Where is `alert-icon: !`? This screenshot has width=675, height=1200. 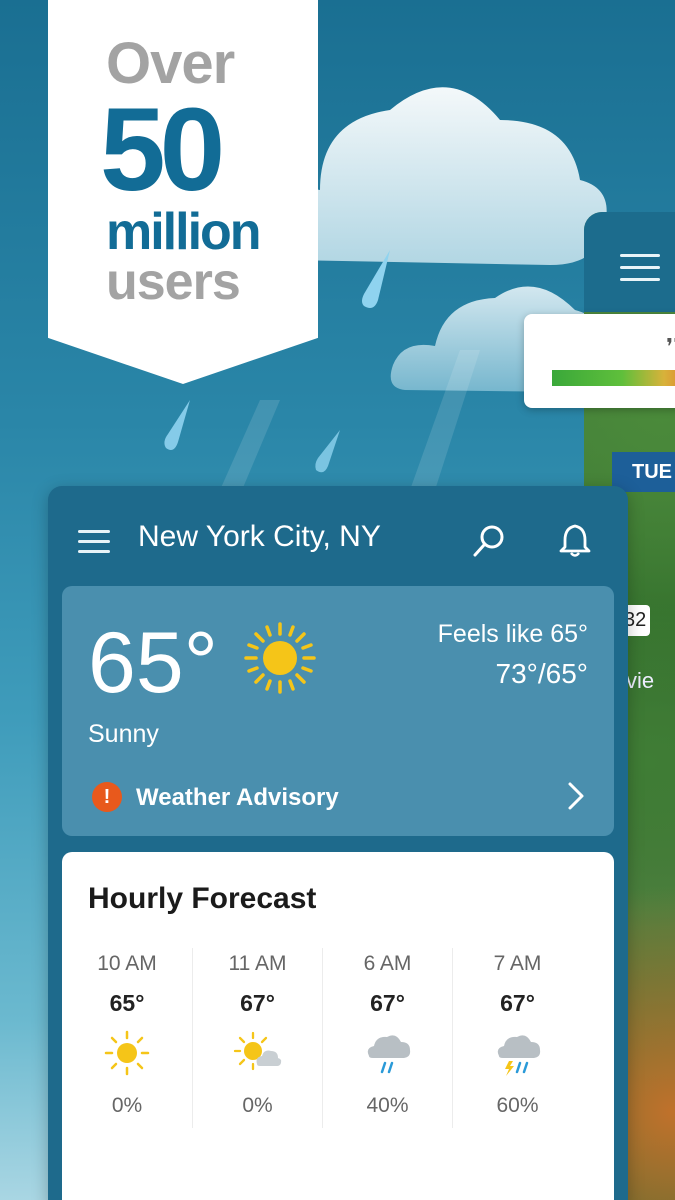 alert-icon: ! is located at coordinates (107, 797).